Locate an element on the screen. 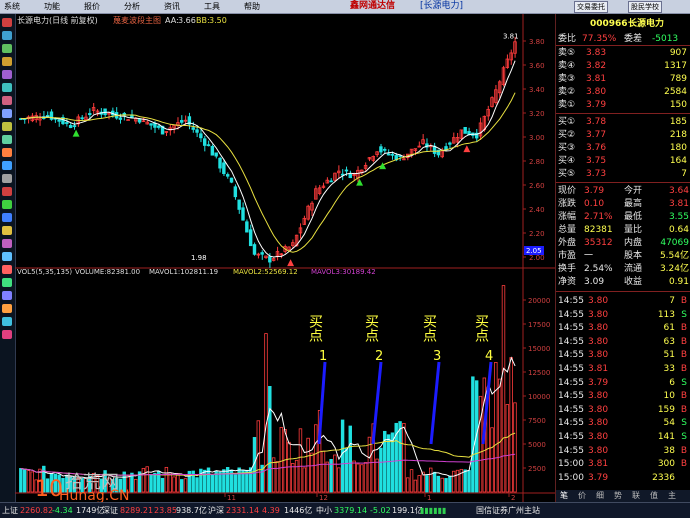 This screenshot has width=690, height=518. stat-value: 3.55 is located at coordinates (678, 217).